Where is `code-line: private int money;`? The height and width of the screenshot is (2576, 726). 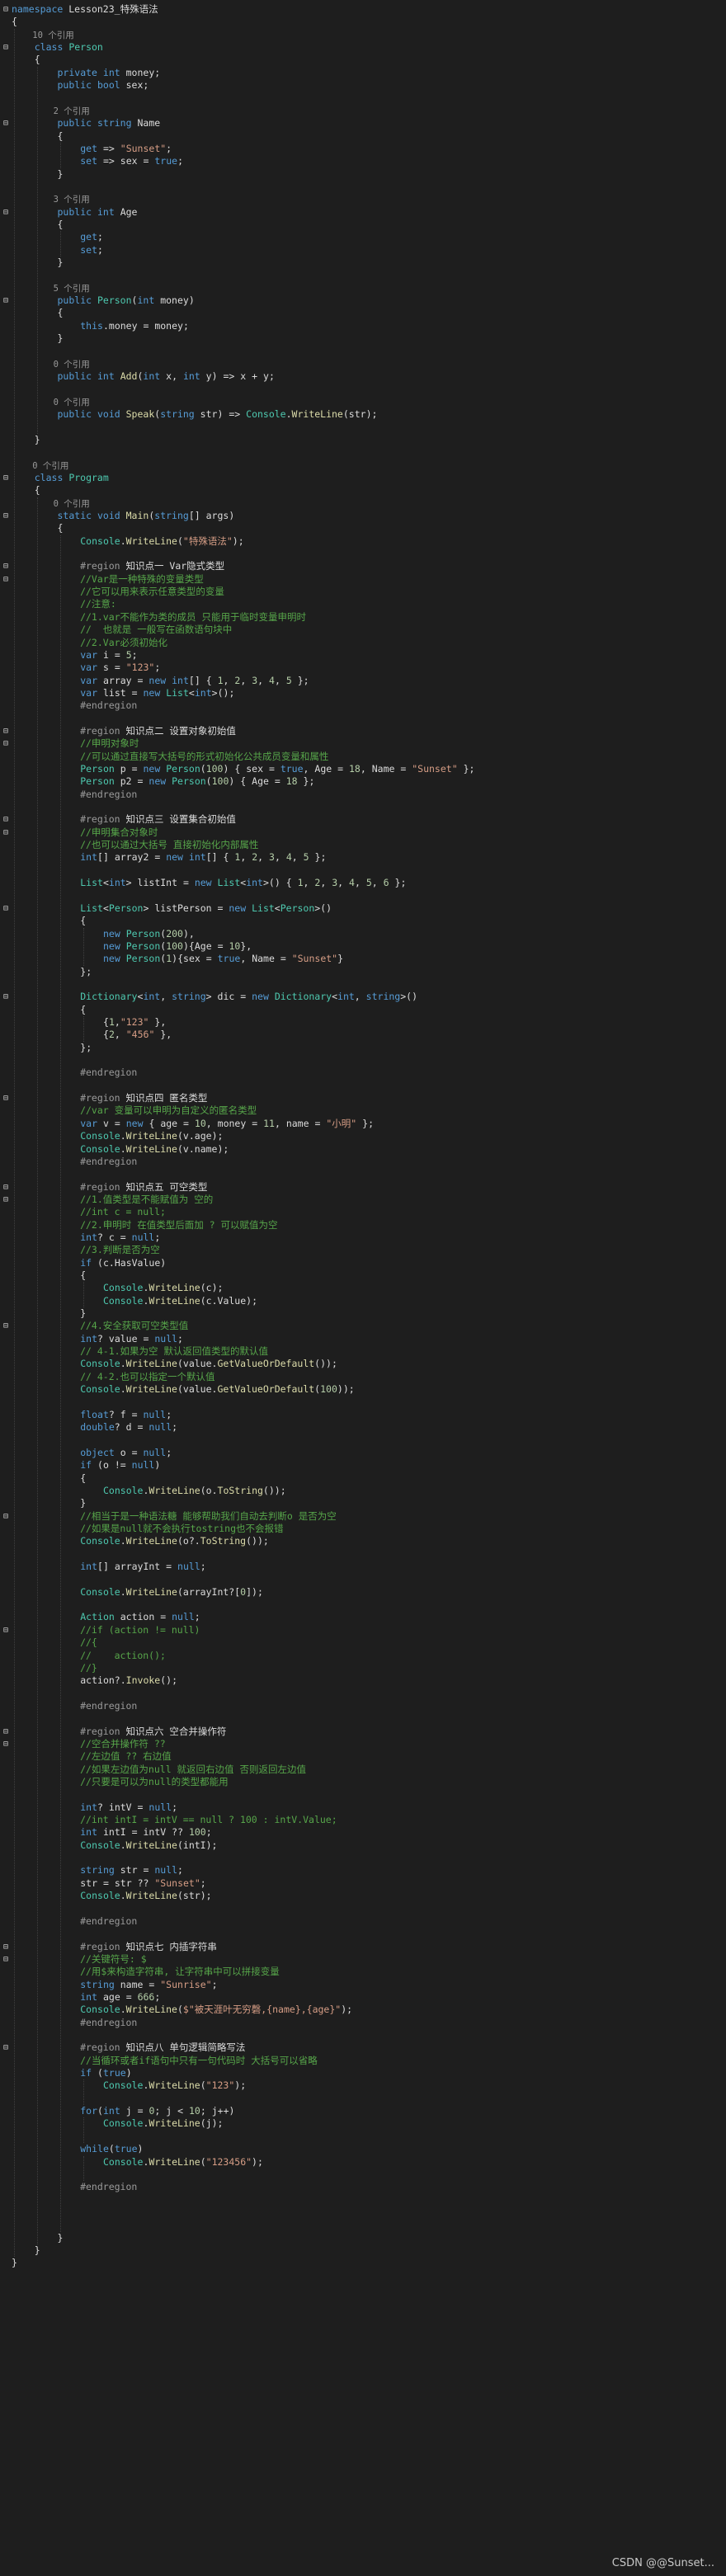
code-line: private int money; is located at coordinates (355, 73).